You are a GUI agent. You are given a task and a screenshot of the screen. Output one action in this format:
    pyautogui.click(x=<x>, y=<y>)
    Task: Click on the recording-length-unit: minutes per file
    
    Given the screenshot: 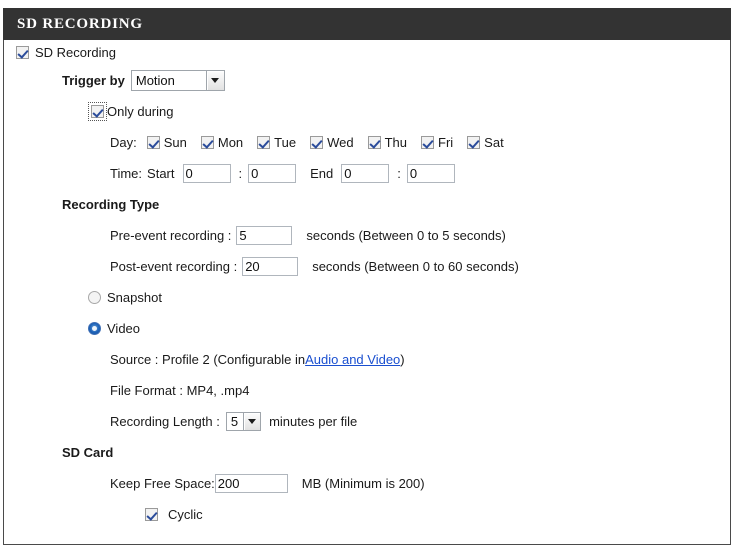 What is the action you would take?
    pyautogui.click(x=313, y=421)
    